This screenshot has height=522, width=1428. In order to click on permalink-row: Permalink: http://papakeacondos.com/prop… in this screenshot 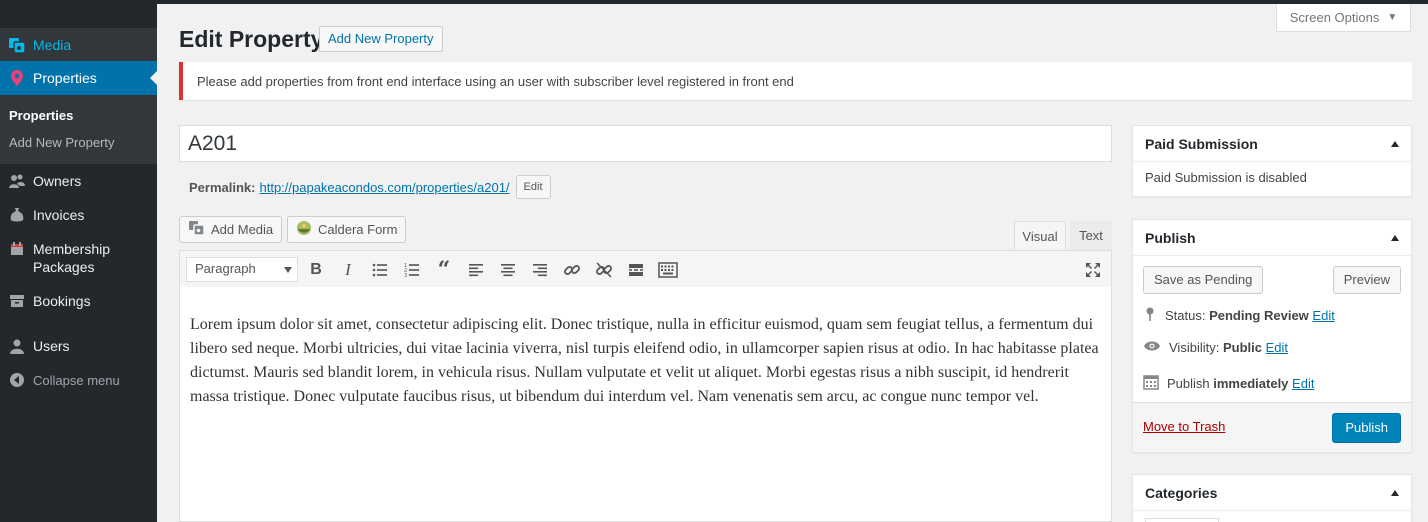, I will do `click(370, 187)`.